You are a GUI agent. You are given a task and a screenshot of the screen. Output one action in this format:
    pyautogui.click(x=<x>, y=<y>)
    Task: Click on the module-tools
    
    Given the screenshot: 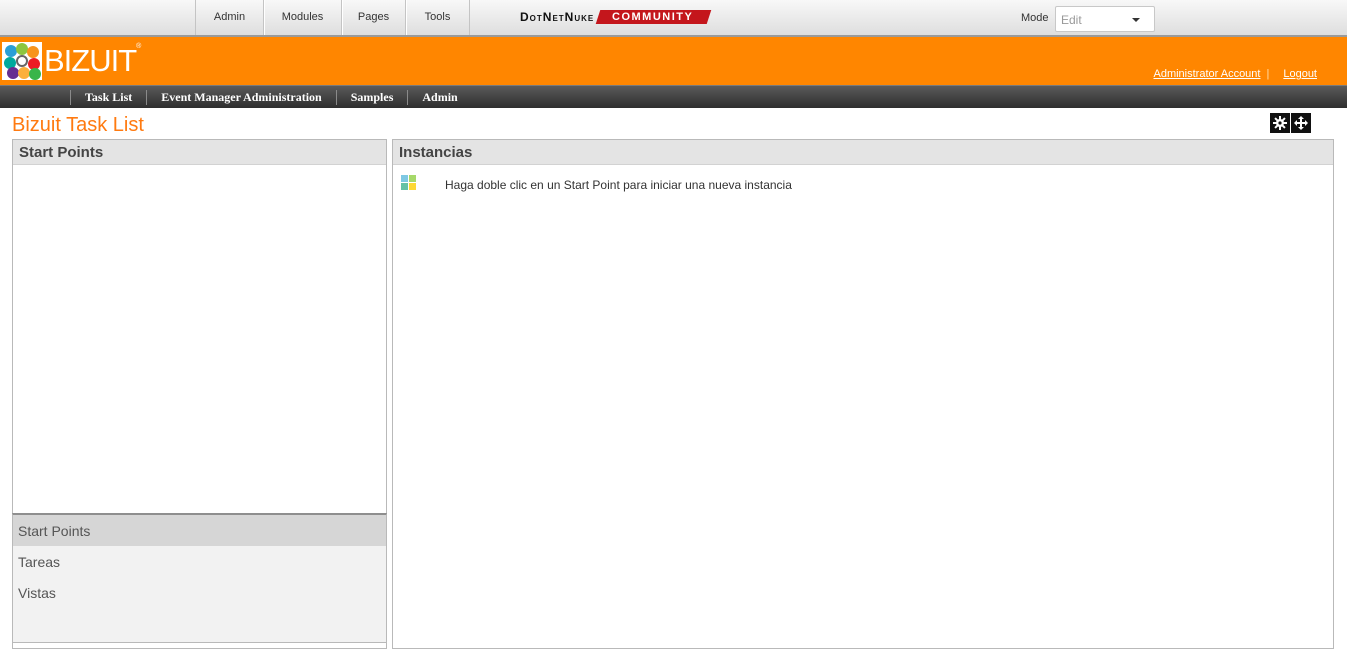 What is the action you would take?
    pyautogui.click(x=1290, y=123)
    